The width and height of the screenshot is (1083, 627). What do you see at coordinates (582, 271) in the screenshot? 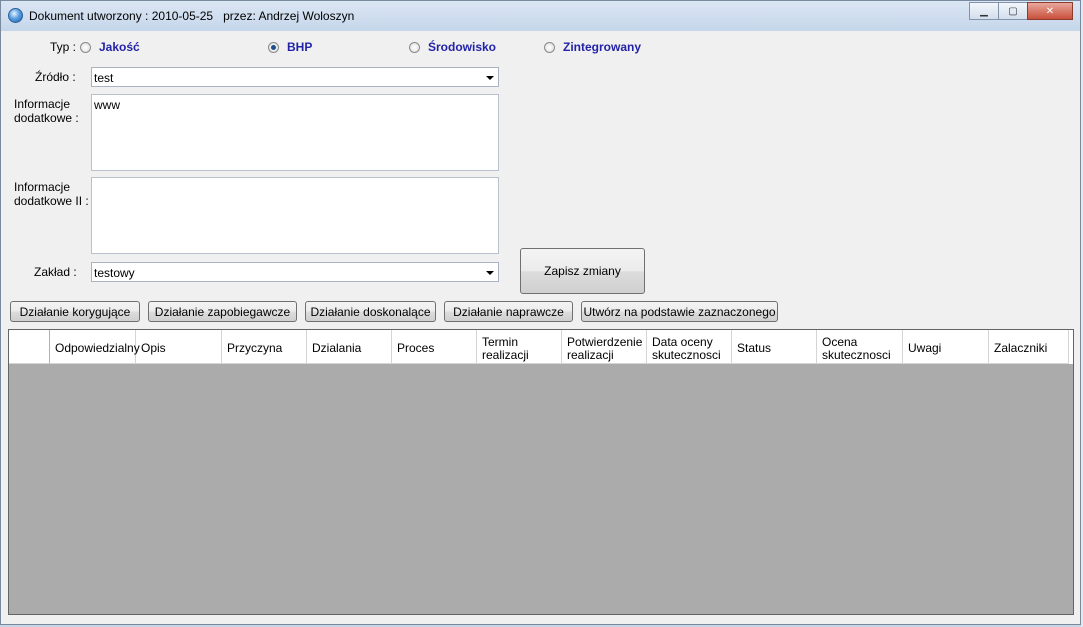
I see `save-button: Zapisz zmiany` at bounding box center [582, 271].